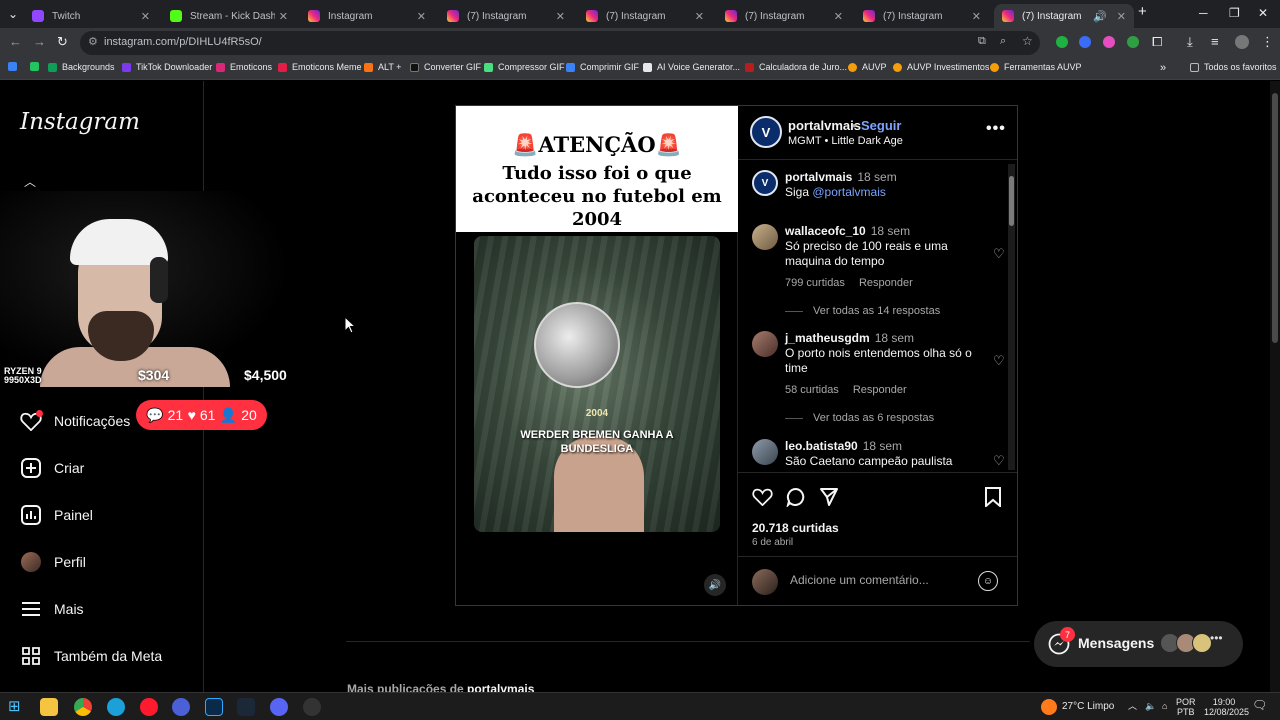  What do you see at coordinates (524, 67) in the screenshot?
I see `bookmark-item: Compressor GIF` at bounding box center [524, 67].